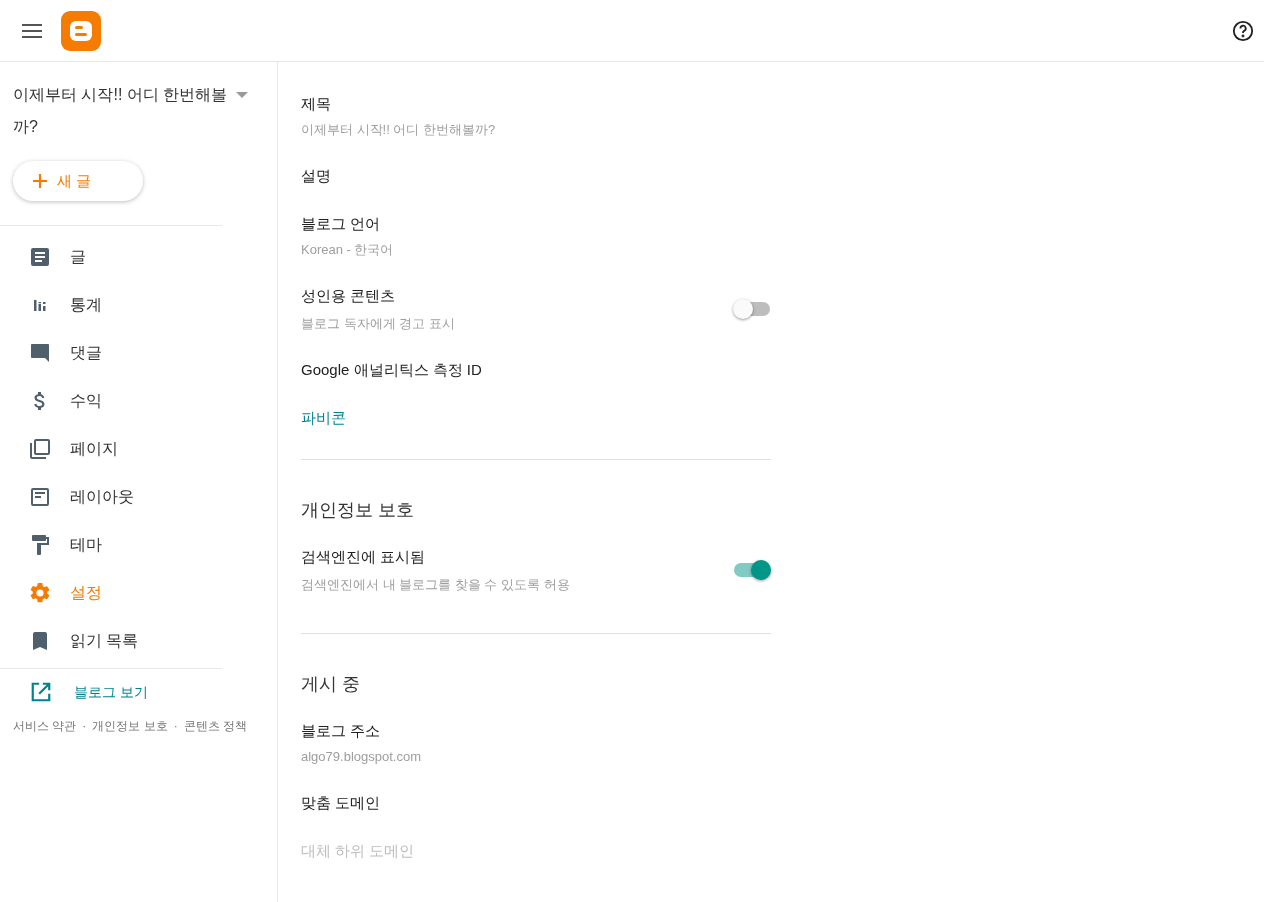 The image size is (1264, 902). I want to click on nav-item: 통계, so click(138, 305).